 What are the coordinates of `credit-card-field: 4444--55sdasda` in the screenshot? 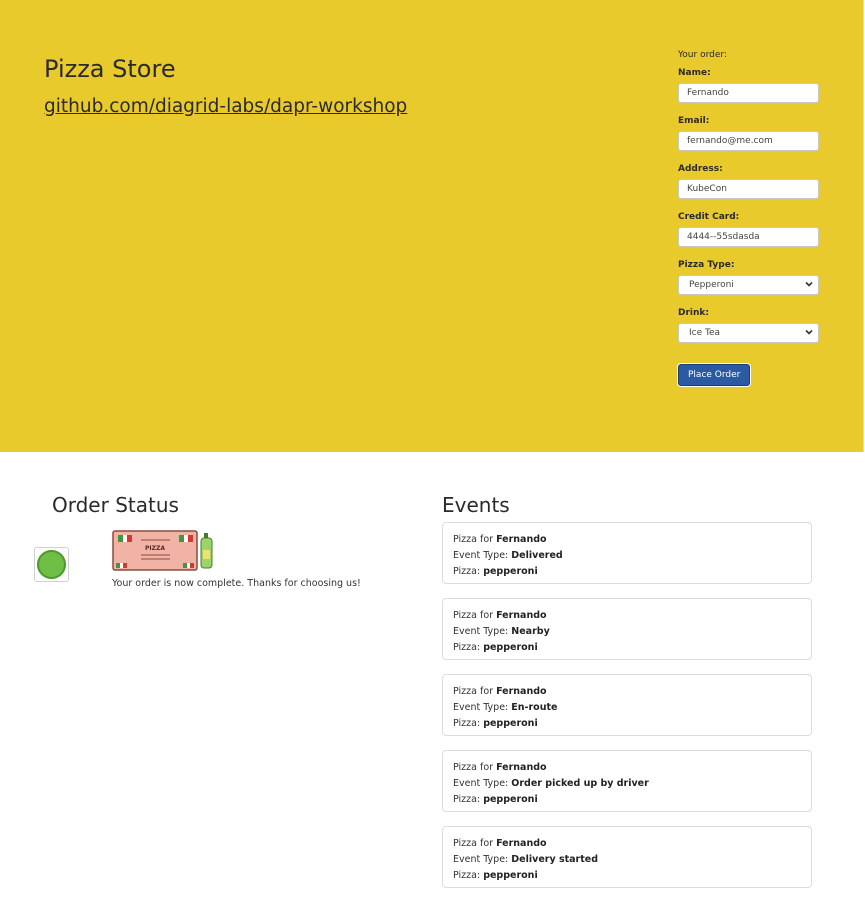 It's located at (748, 237).